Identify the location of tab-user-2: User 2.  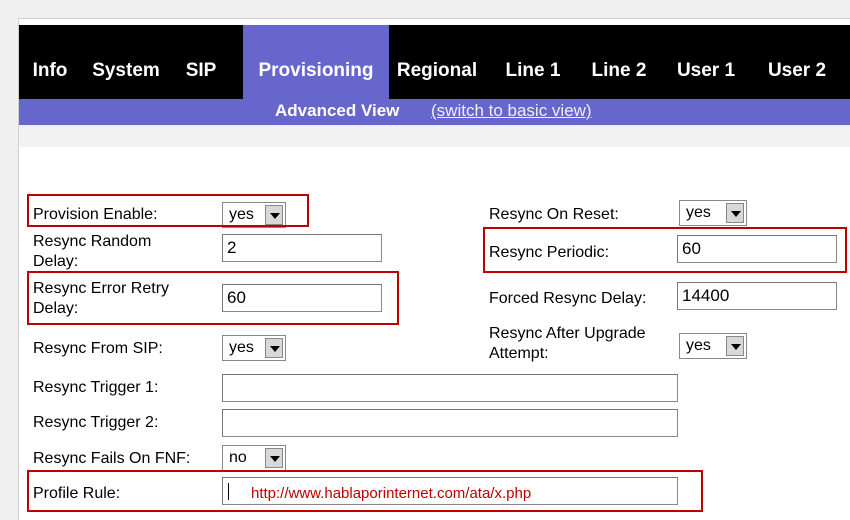
(797, 65).